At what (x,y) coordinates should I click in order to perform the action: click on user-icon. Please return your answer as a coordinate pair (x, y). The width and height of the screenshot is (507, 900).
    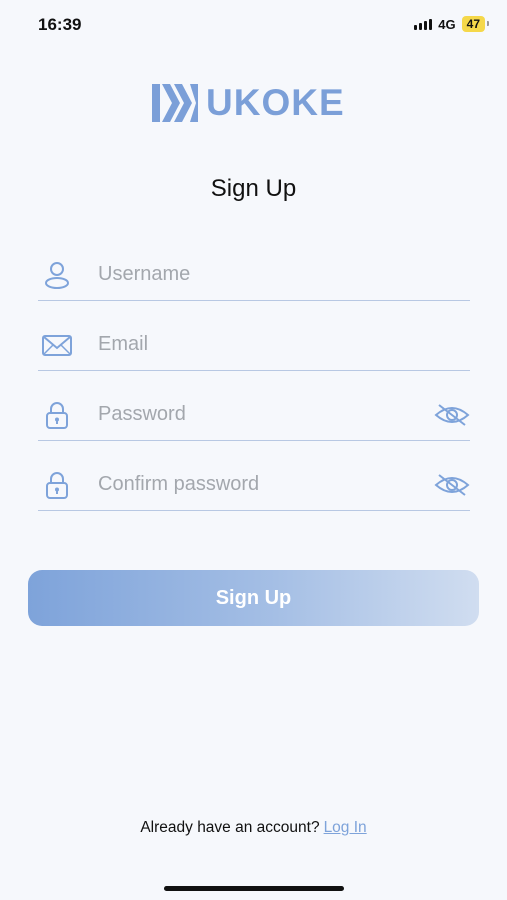
    Looking at the image, I should click on (57, 275).